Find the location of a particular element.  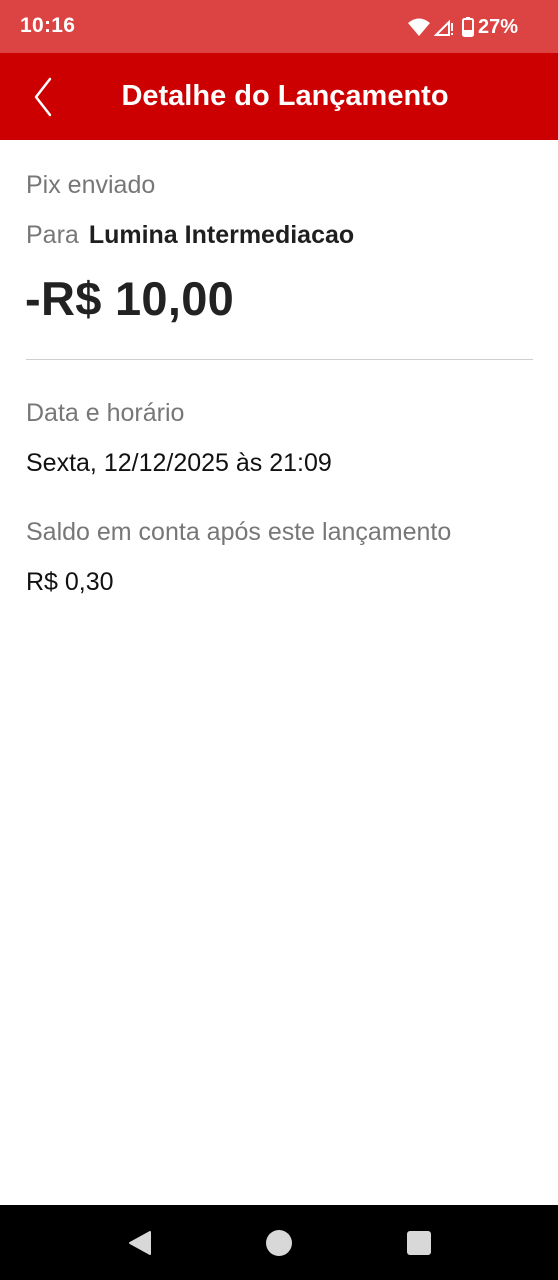

status-icons: 27% is located at coordinates (462, 27).